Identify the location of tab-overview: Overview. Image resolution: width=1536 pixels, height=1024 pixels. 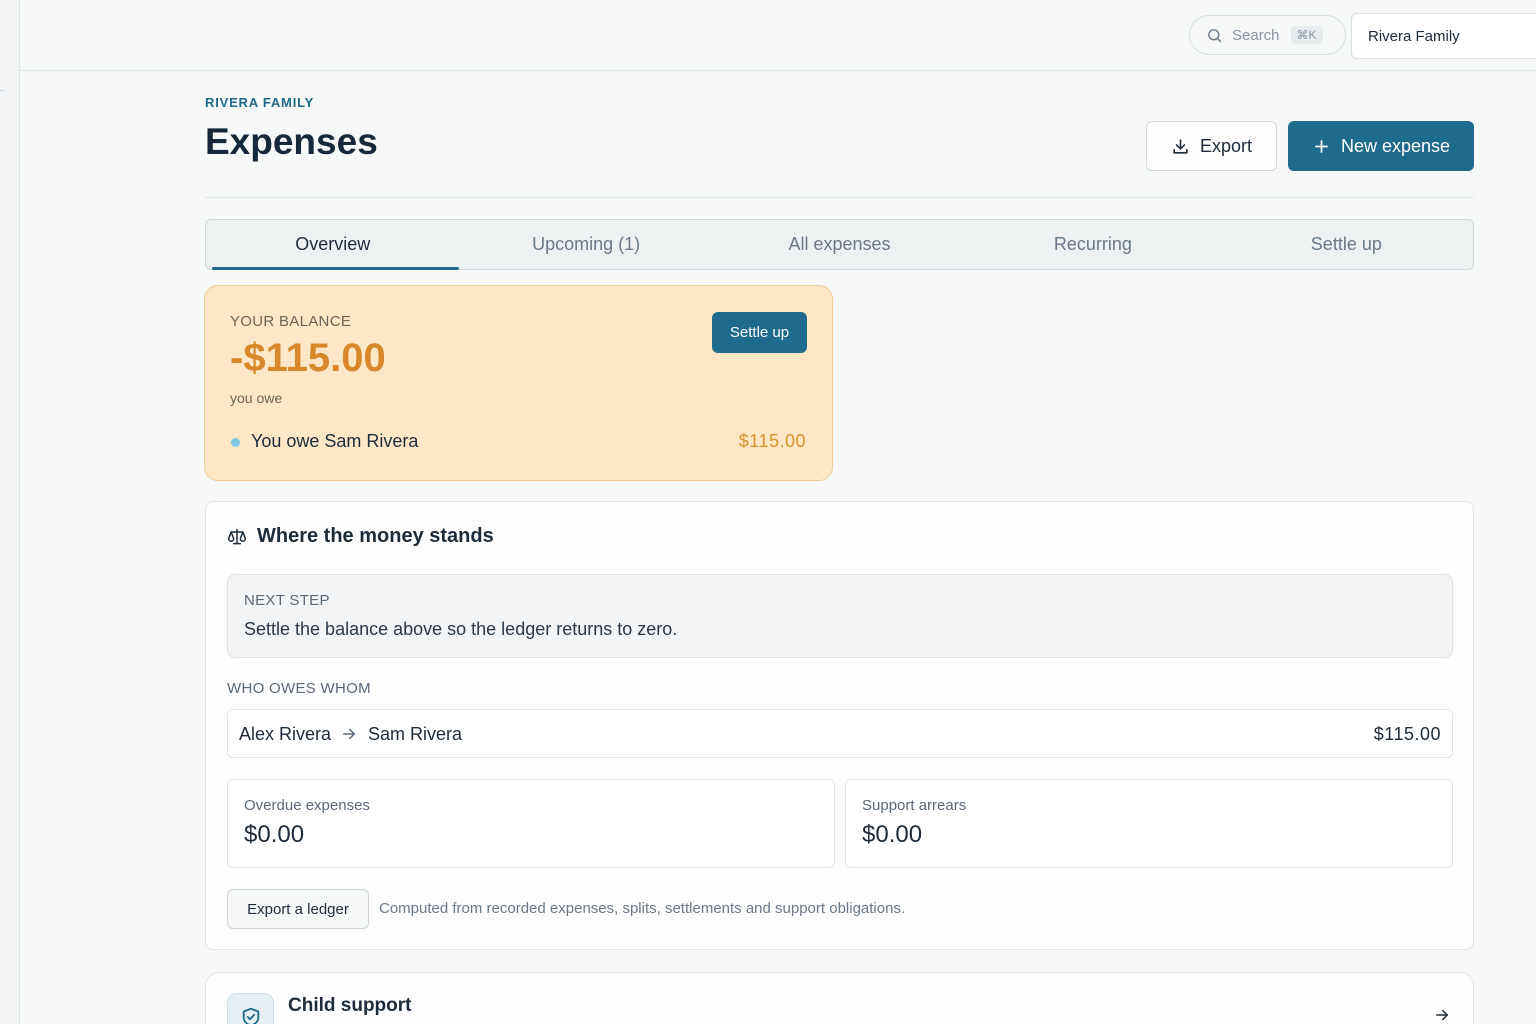
(333, 245).